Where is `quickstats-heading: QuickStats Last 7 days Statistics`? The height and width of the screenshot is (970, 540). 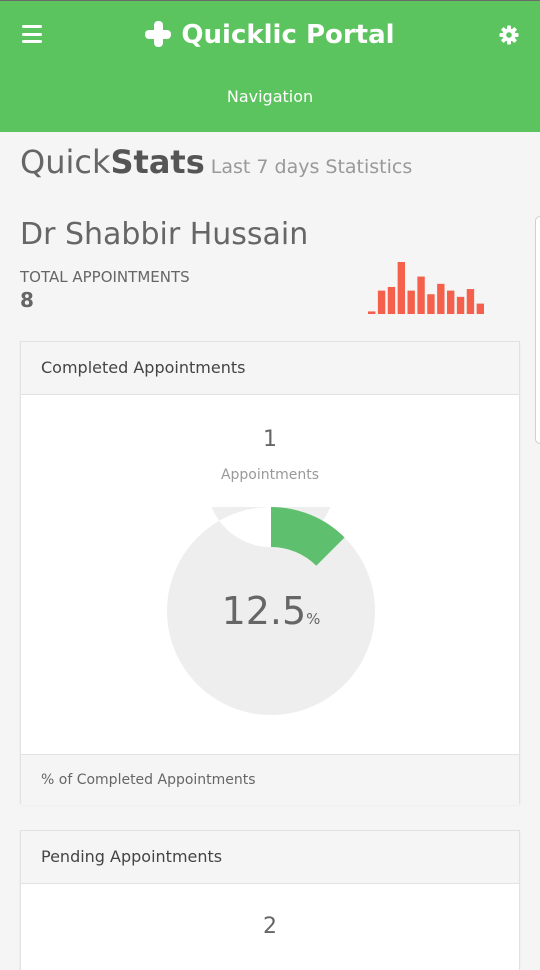
quickstats-heading: QuickStats Last 7 days Statistics is located at coordinates (216, 164).